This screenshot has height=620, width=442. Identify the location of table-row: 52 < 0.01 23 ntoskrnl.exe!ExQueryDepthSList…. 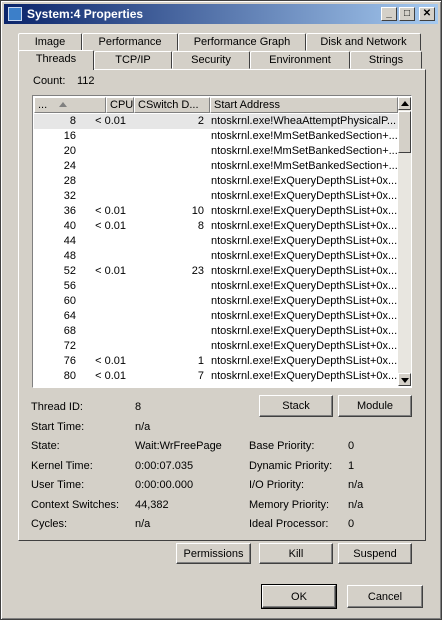
(216, 271).